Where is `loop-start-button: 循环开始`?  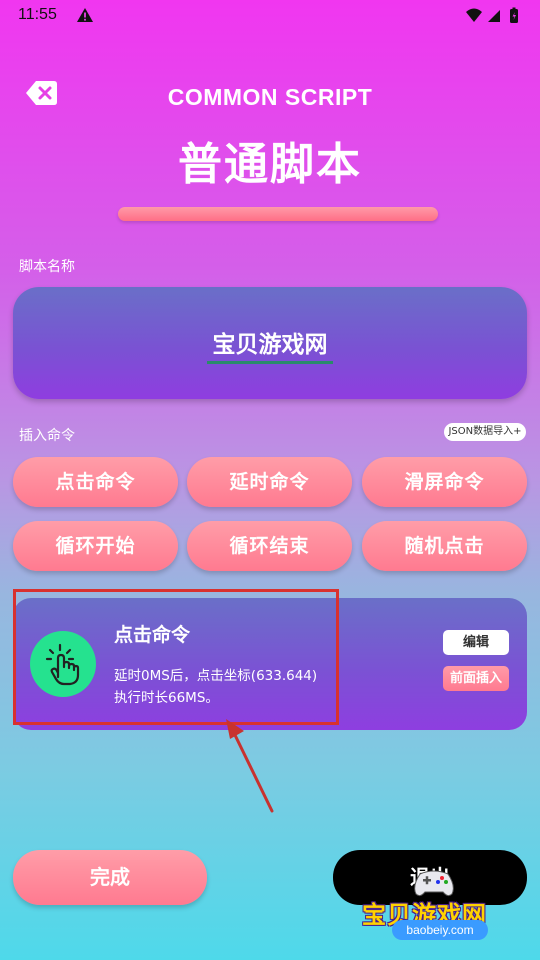 loop-start-button: 循环开始 is located at coordinates (95, 546).